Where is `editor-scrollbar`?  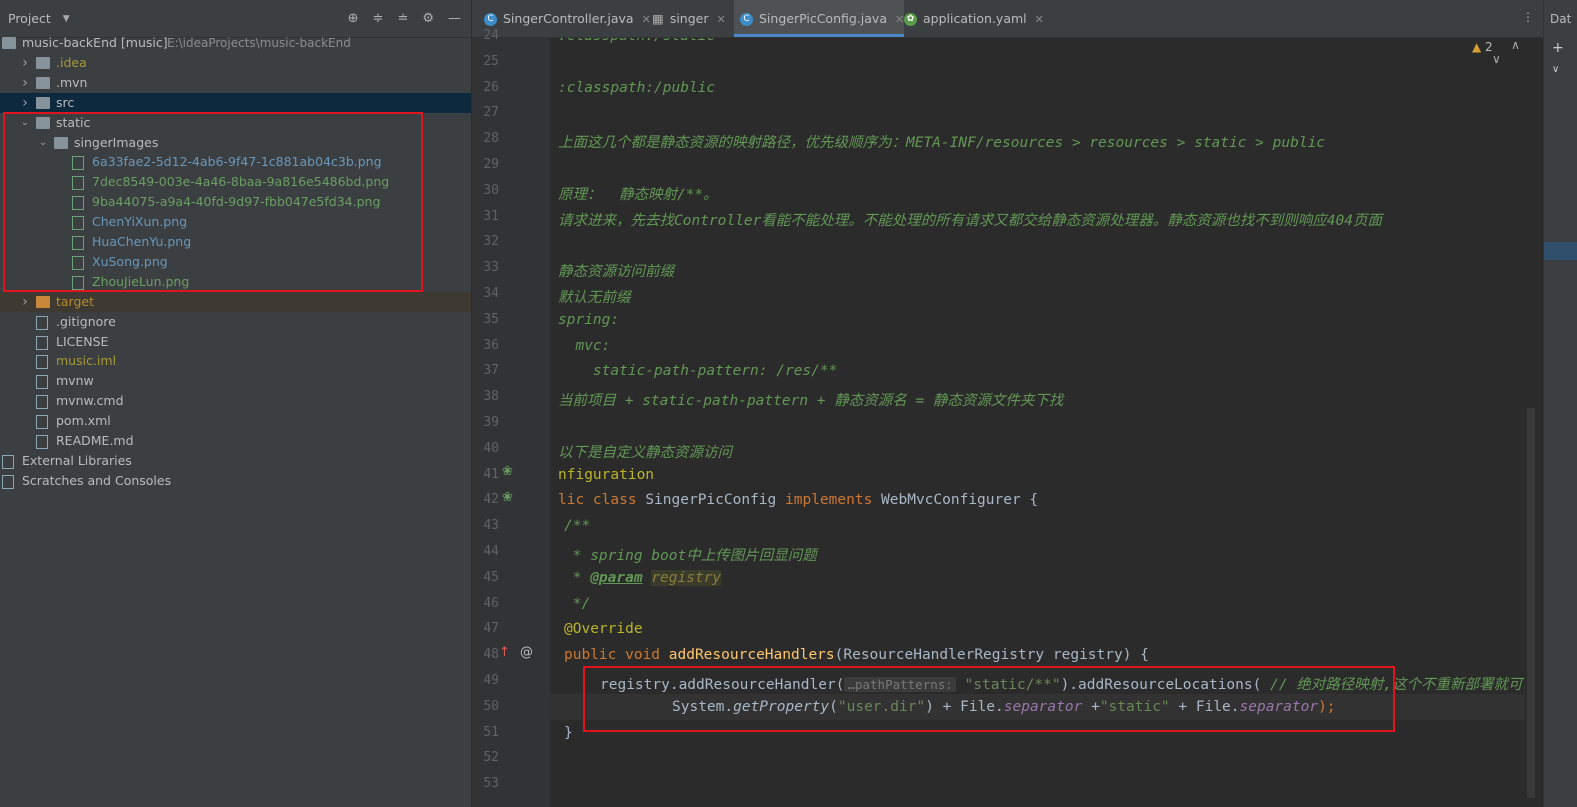 editor-scrollbar is located at coordinates (1534, 422).